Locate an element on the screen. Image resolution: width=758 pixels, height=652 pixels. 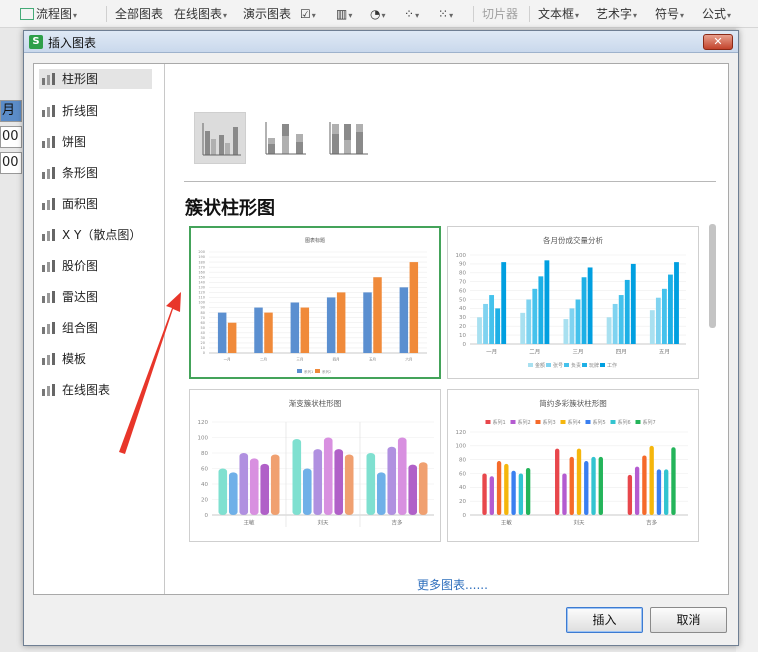
x-tick-label: 刘天 is located at coordinates (579, 523).